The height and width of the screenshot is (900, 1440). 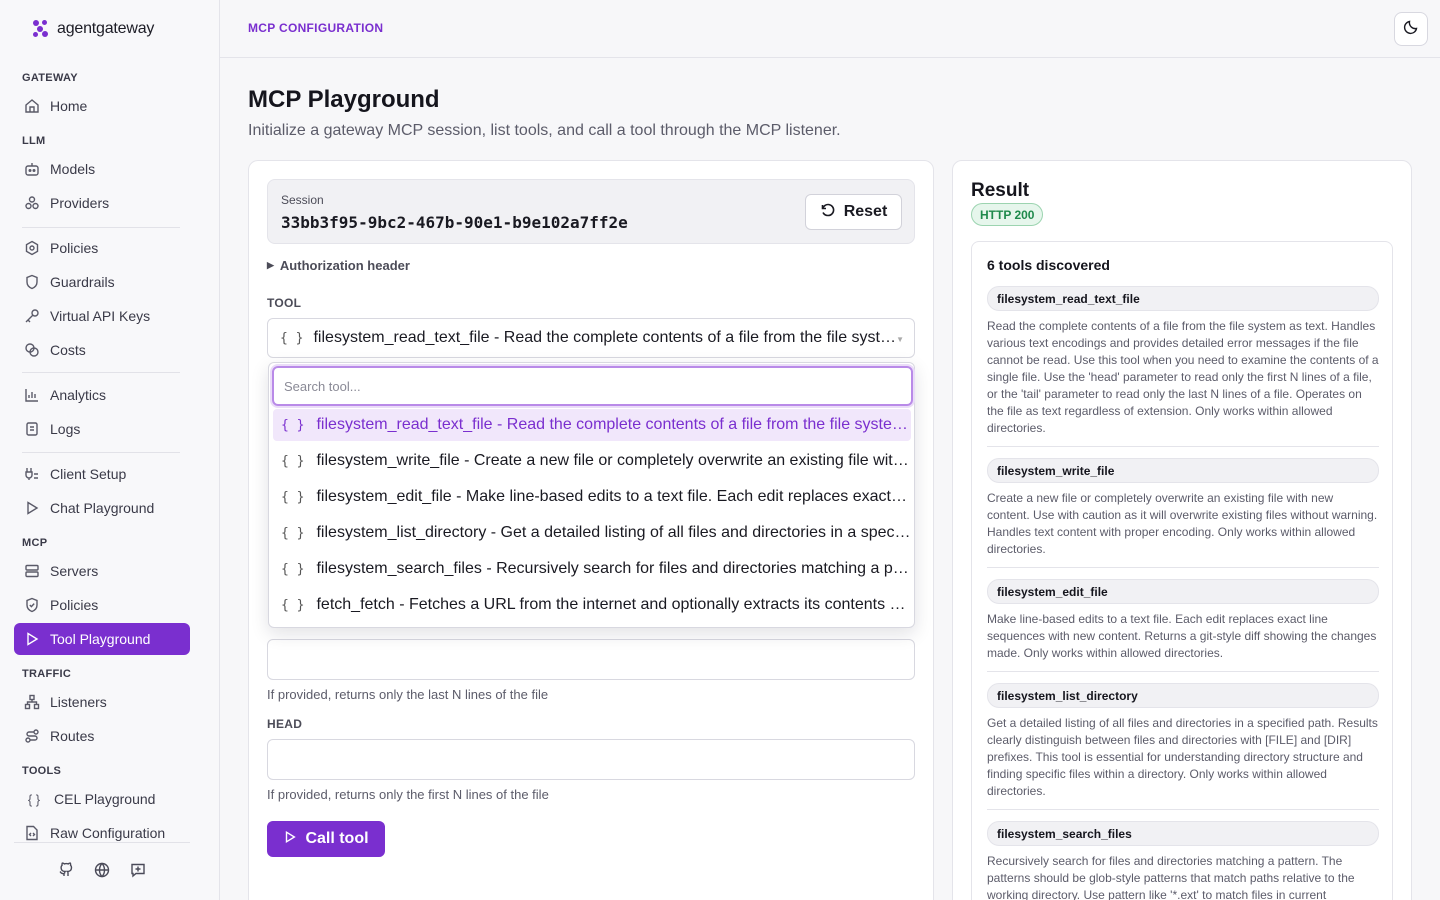 What do you see at coordinates (102, 639) in the screenshot?
I see `sidebar-item-tool-playground: Tool Playground` at bounding box center [102, 639].